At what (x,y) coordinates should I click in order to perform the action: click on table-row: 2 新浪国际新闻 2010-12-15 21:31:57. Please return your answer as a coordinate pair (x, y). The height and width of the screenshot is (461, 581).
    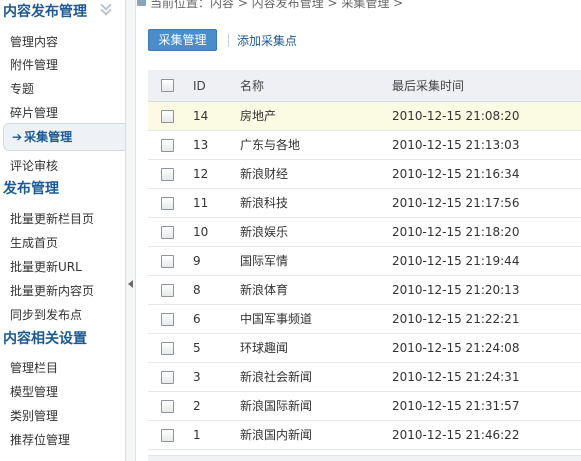
    Looking at the image, I should click on (364, 406).